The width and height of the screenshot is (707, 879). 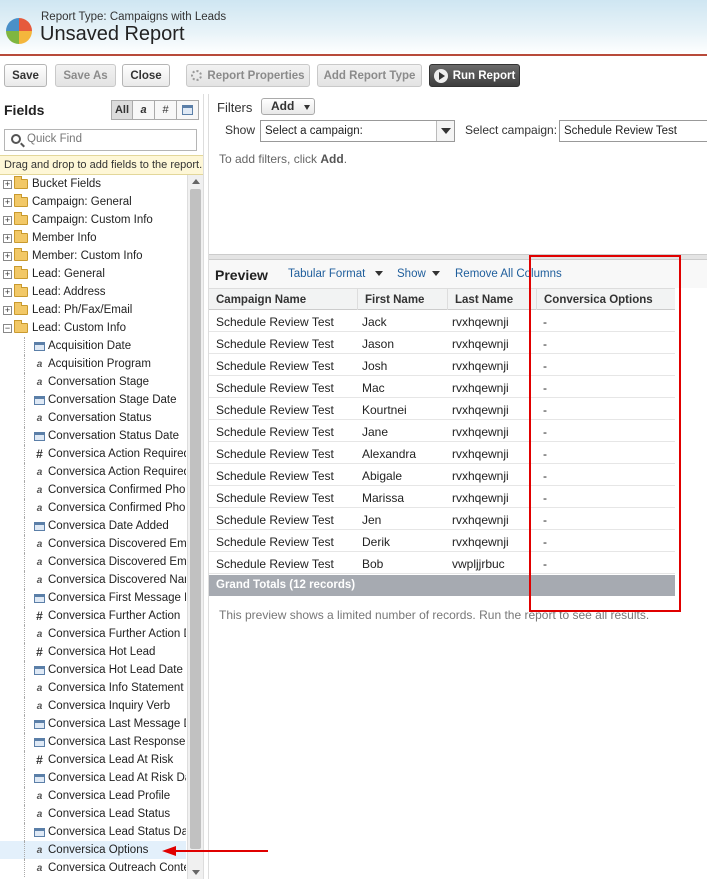 I want to click on run-report-button: Run Report, so click(x=474, y=75).